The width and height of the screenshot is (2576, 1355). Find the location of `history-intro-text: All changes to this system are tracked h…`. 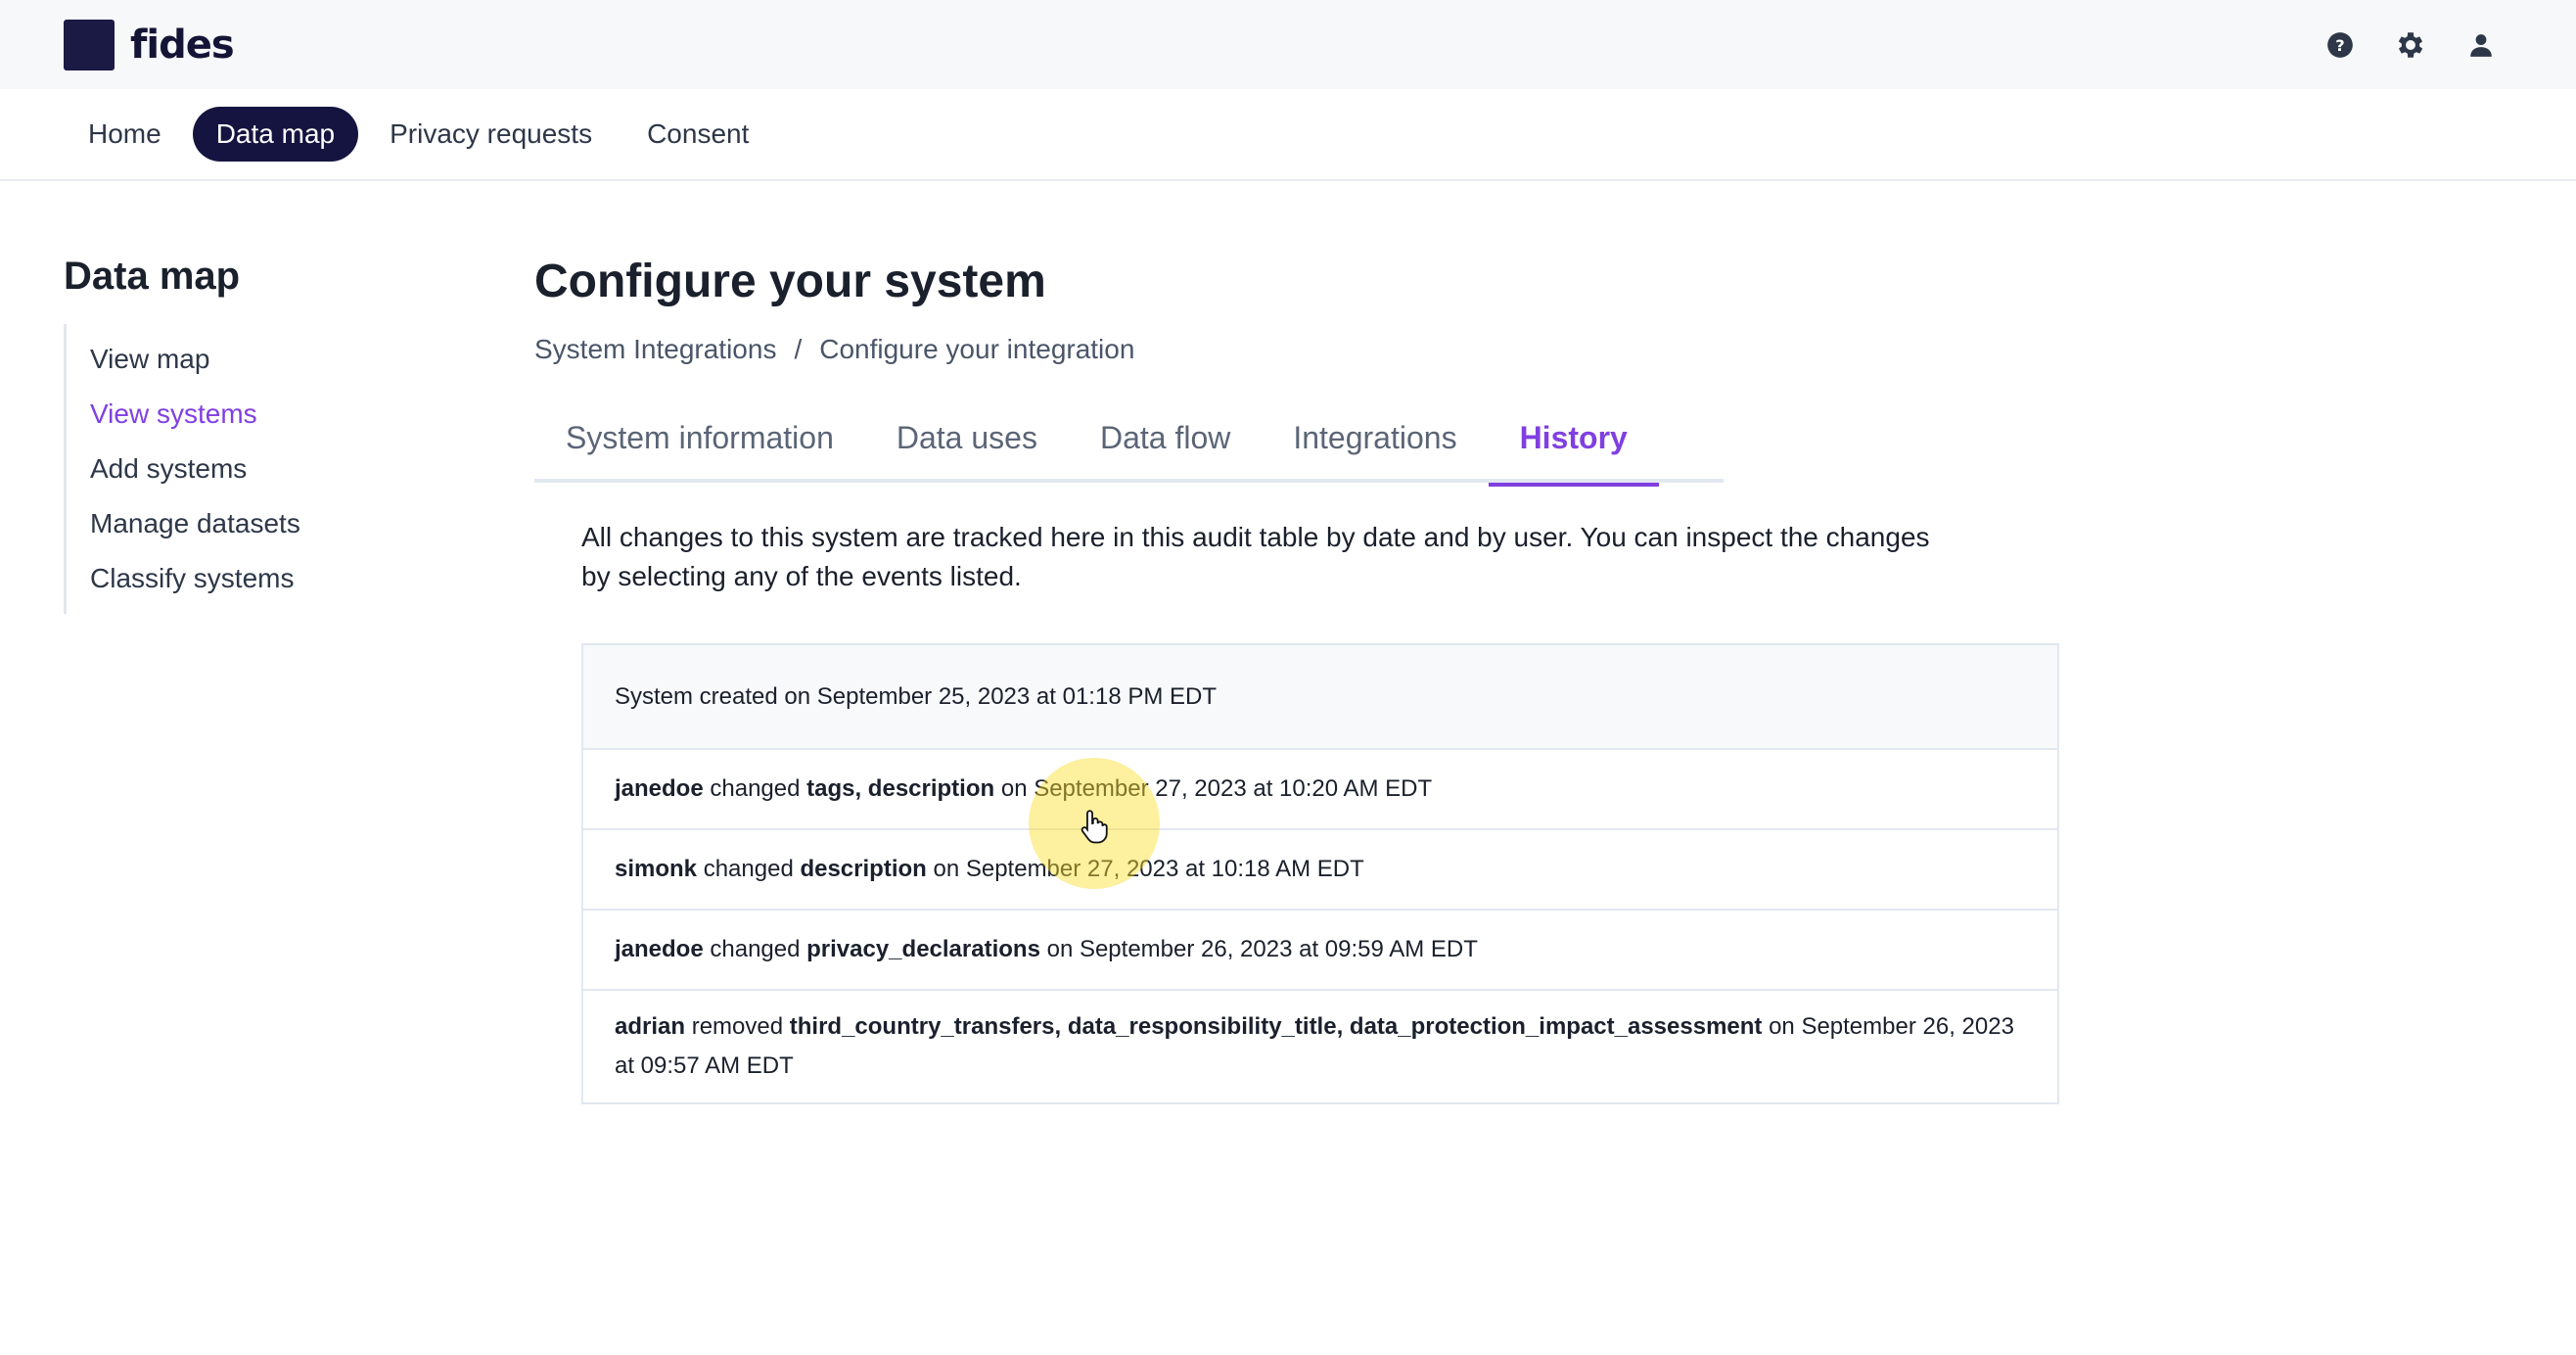

history-intro-text: All changes to this system are tracked h… is located at coordinates (1256, 556).